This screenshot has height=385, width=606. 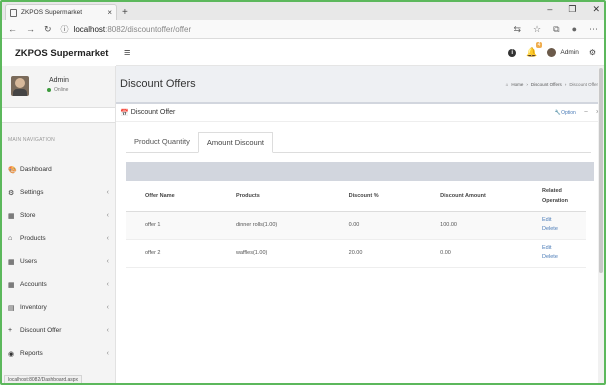 What do you see at coordinates (273, 253) in the screenshot?
I see `cell-products: waffles(1.00)` at bounding box center [273, 253].